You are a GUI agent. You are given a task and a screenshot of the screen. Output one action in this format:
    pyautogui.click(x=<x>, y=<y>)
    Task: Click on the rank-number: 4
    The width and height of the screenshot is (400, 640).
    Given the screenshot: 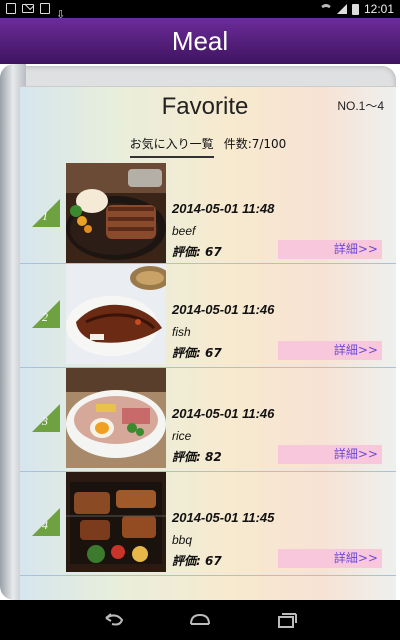 What is the action you would take?
    pyautogui.click(x=45, y=525)
    